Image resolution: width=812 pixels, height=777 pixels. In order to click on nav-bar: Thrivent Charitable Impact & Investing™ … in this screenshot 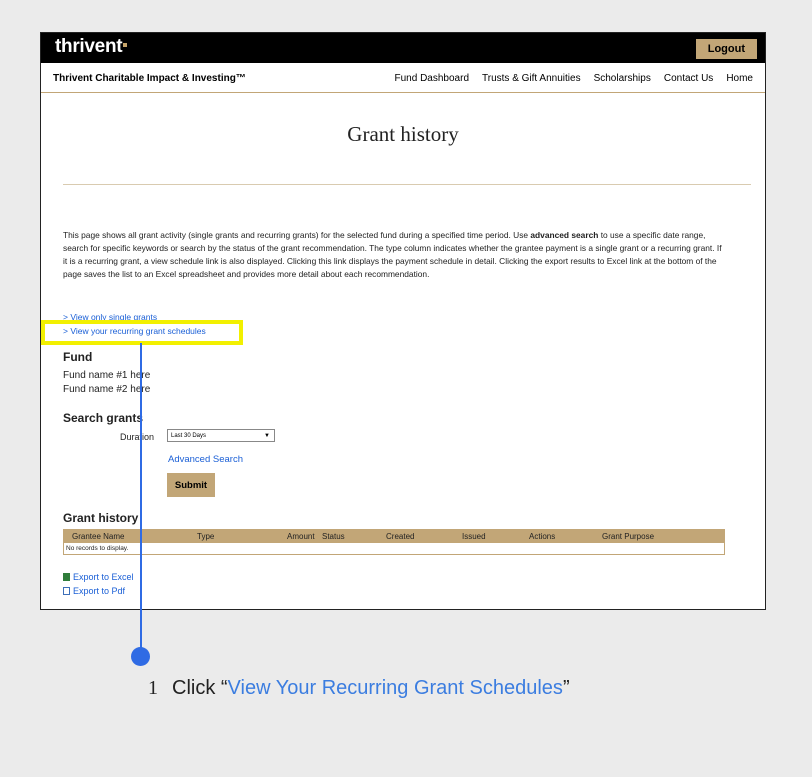, I will do `click(403, 78)`.